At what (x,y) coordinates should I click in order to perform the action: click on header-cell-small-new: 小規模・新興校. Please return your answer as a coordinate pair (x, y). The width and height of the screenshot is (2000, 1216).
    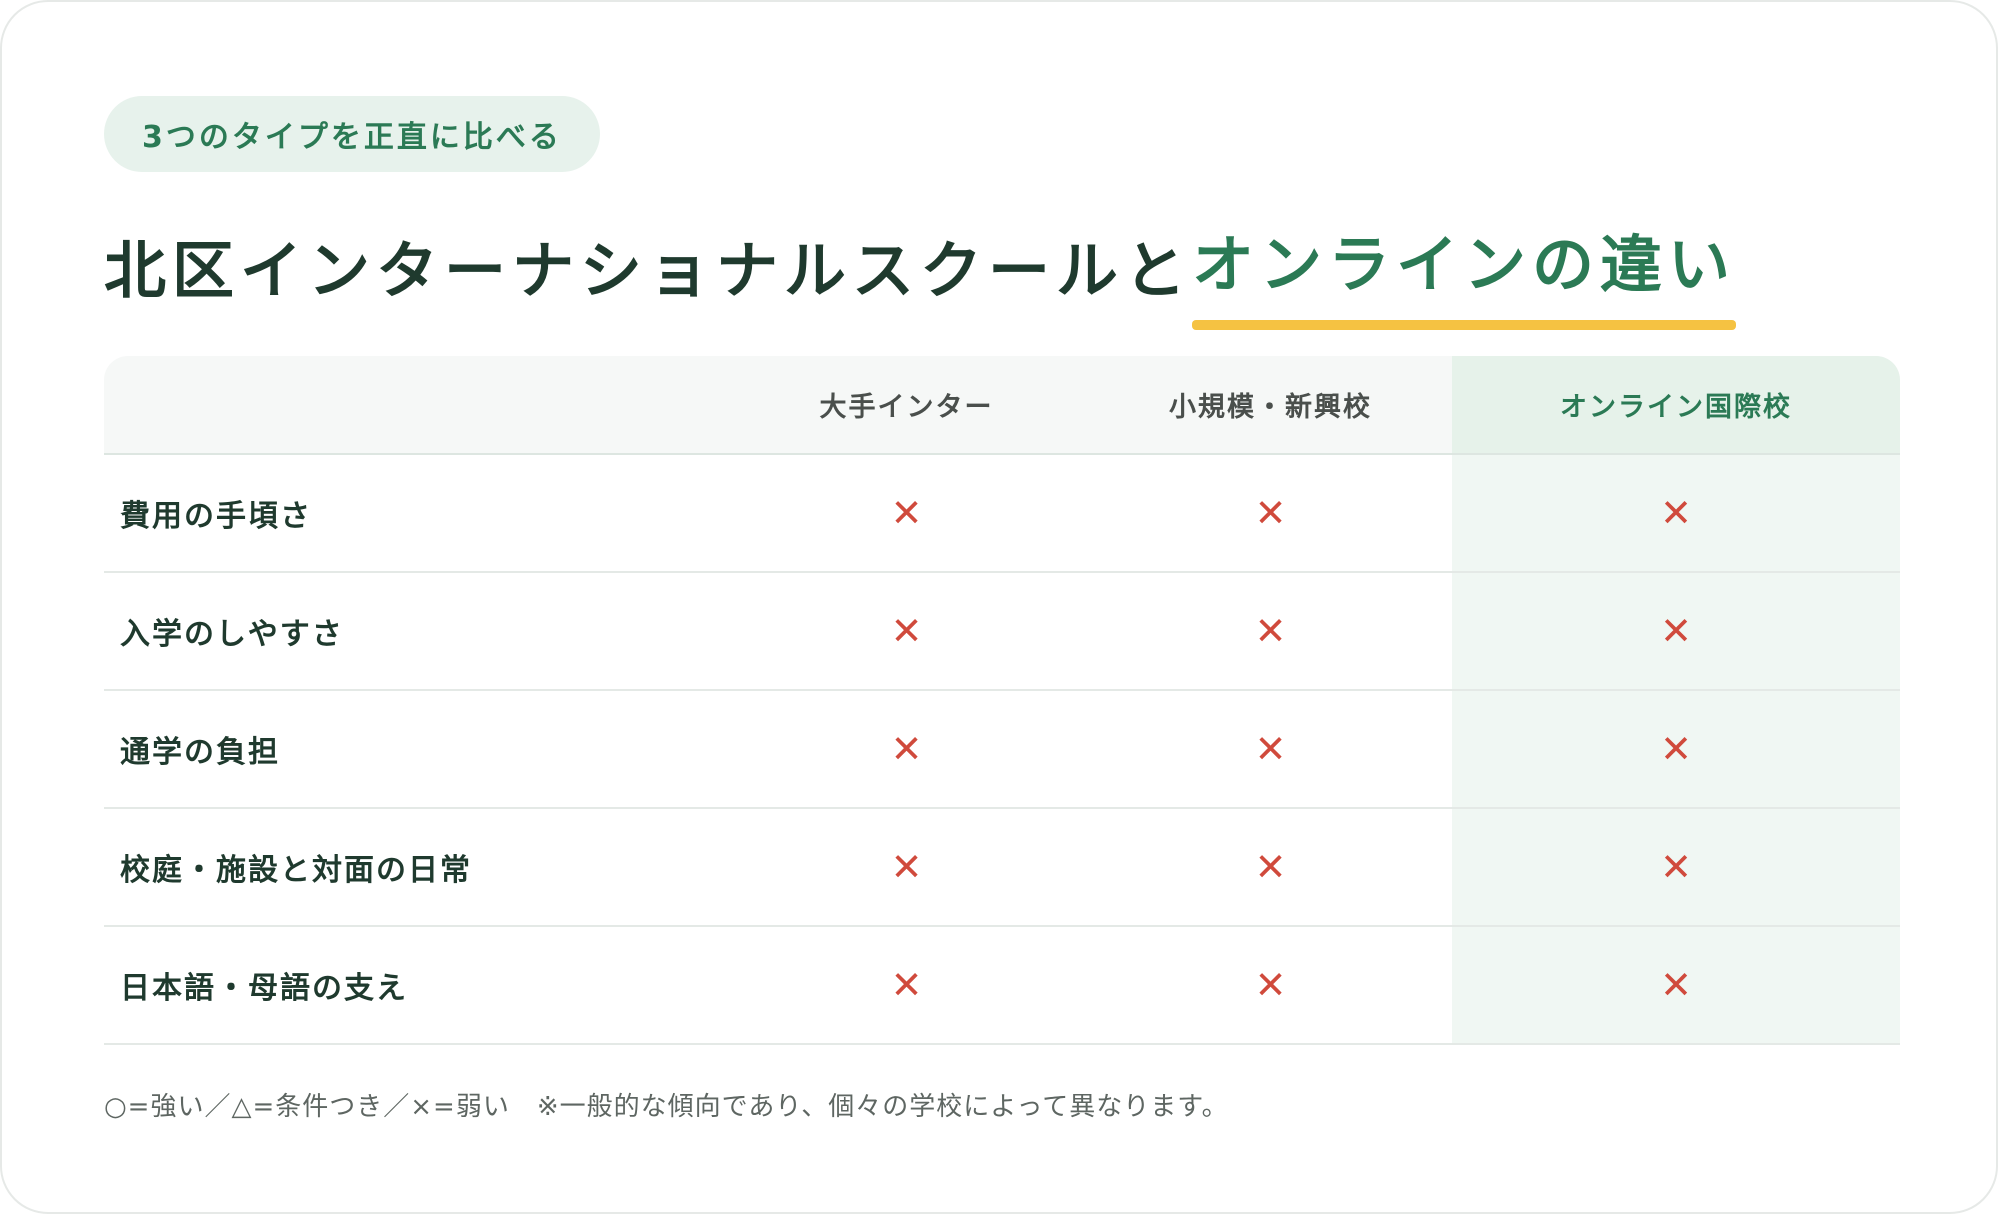
    Looking at the image, I should click on (1270, 407).